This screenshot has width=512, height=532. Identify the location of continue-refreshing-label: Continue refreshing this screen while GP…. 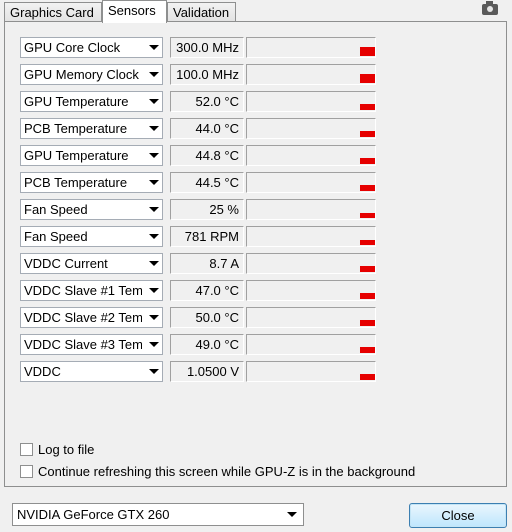
(226, 472).